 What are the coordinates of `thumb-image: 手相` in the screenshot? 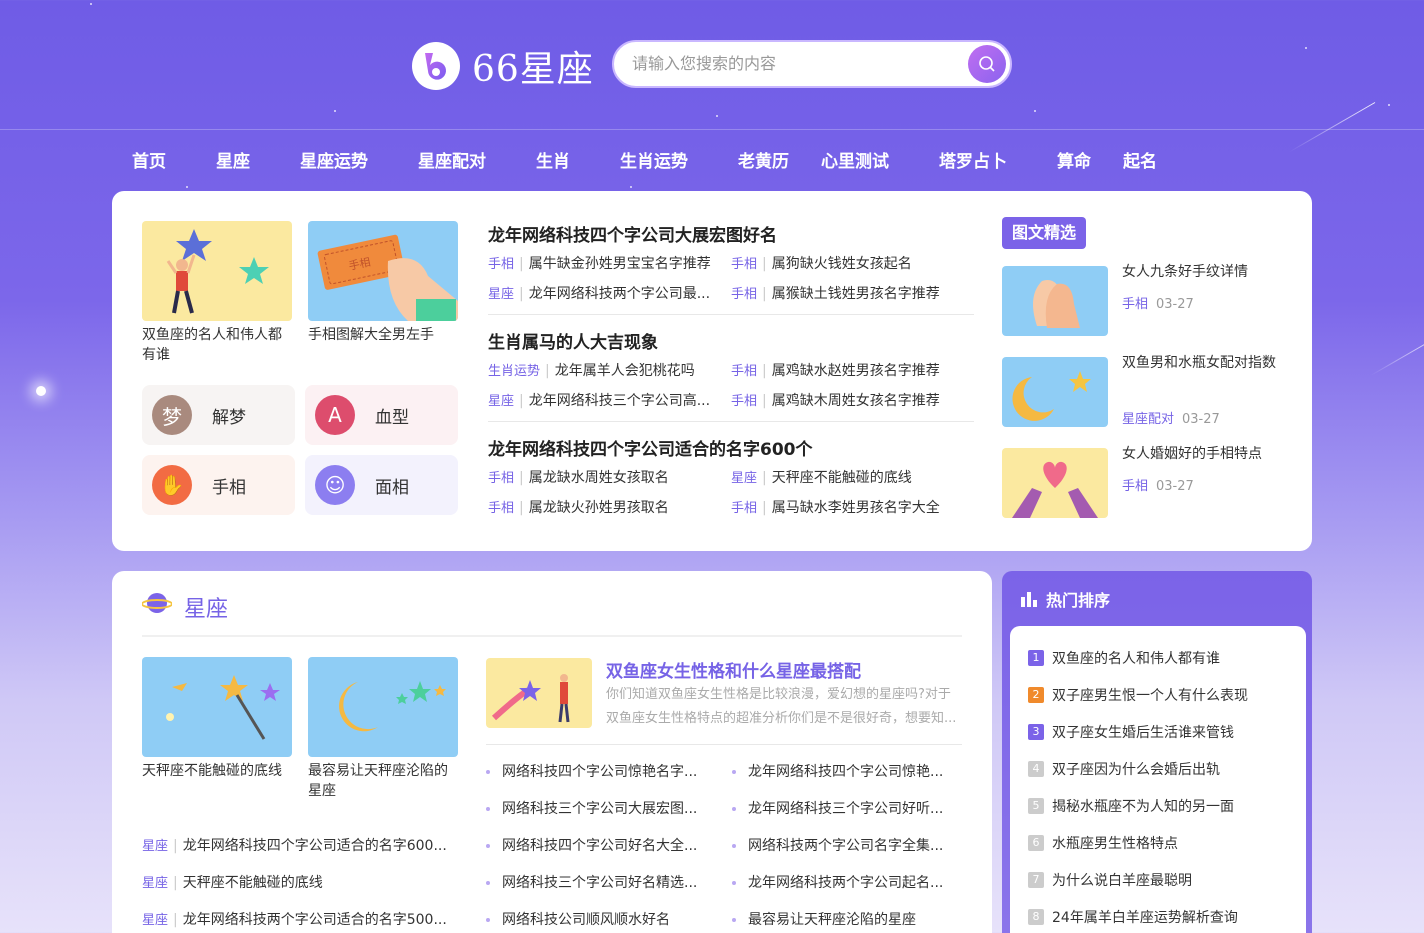 It's located at (383, 271).